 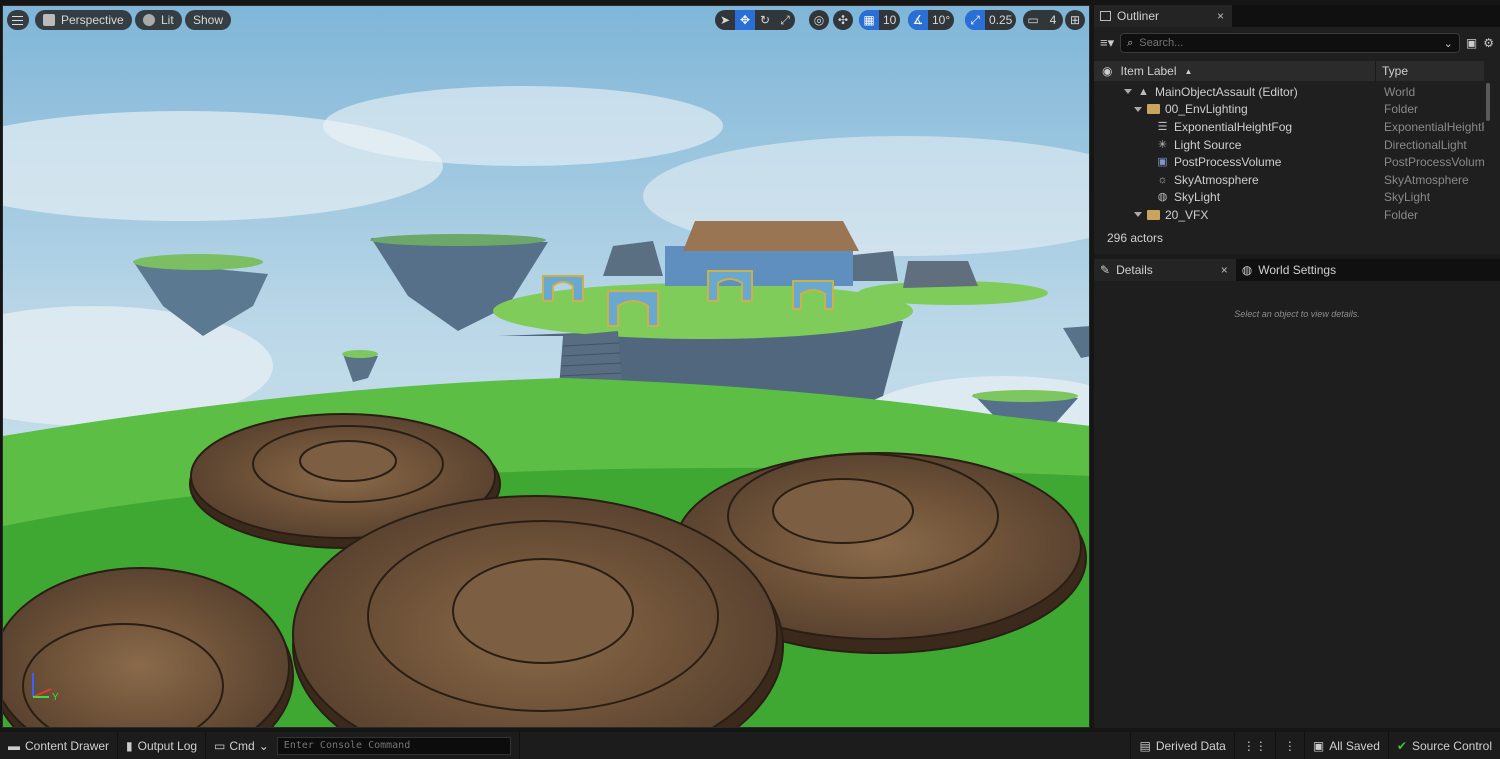 I want to click on tab-world-settings: ◍ World Settings, so click(x=1290, y=270).